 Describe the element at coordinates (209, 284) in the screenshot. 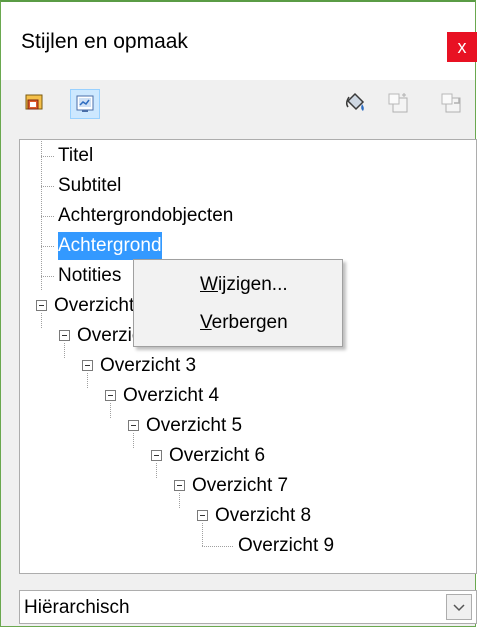

I see `menu-item-accelerator: W` at that location.